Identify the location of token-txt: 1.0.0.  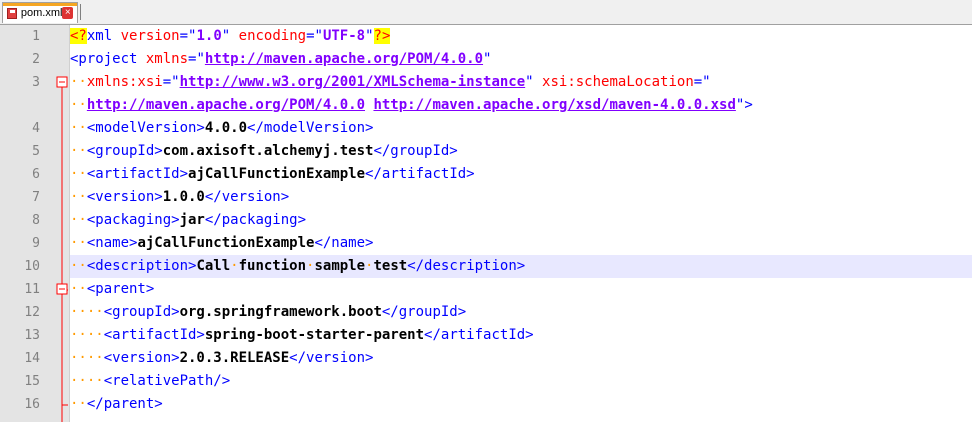
(183, 197).